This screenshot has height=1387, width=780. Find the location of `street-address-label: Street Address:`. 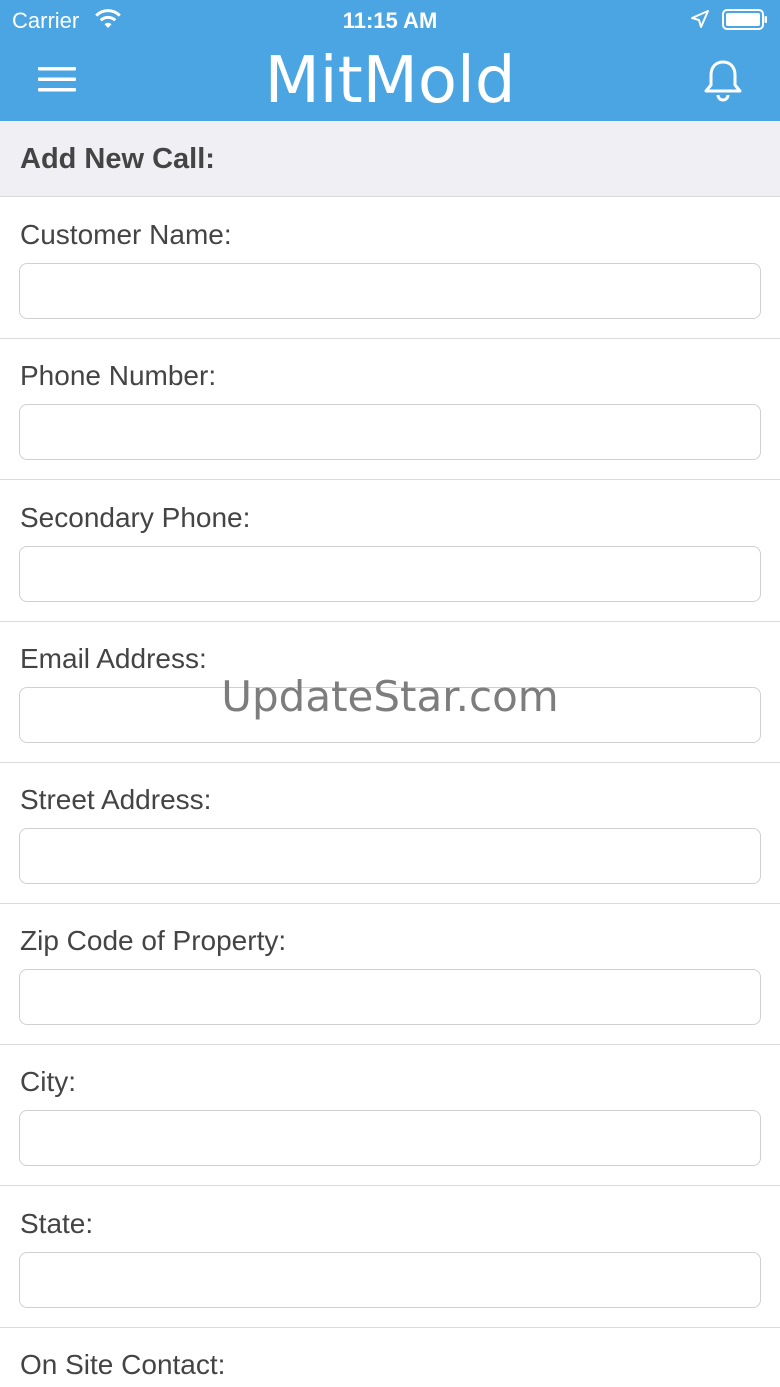

street-address-label: Street Address: is located at coordinates (116, 799).